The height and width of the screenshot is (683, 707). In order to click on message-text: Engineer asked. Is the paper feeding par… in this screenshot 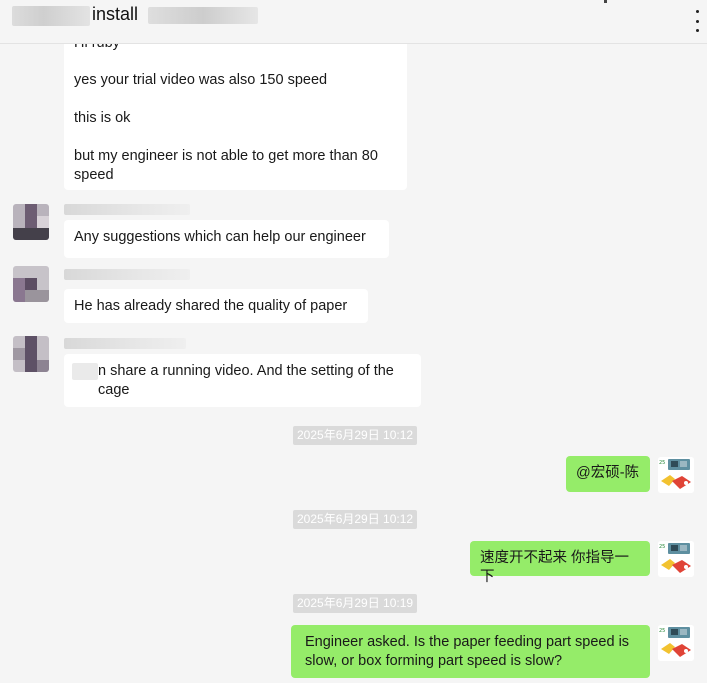, I will do `click(467, 651)`.